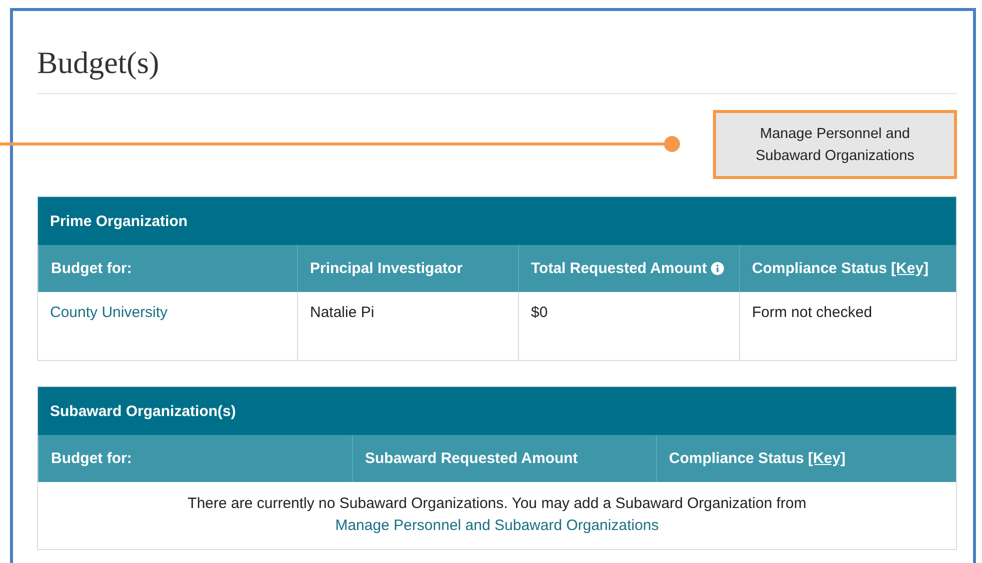 The height and width of the screenshot is (563, 982). I want to click on cell-text: $0, so click(539, 312).